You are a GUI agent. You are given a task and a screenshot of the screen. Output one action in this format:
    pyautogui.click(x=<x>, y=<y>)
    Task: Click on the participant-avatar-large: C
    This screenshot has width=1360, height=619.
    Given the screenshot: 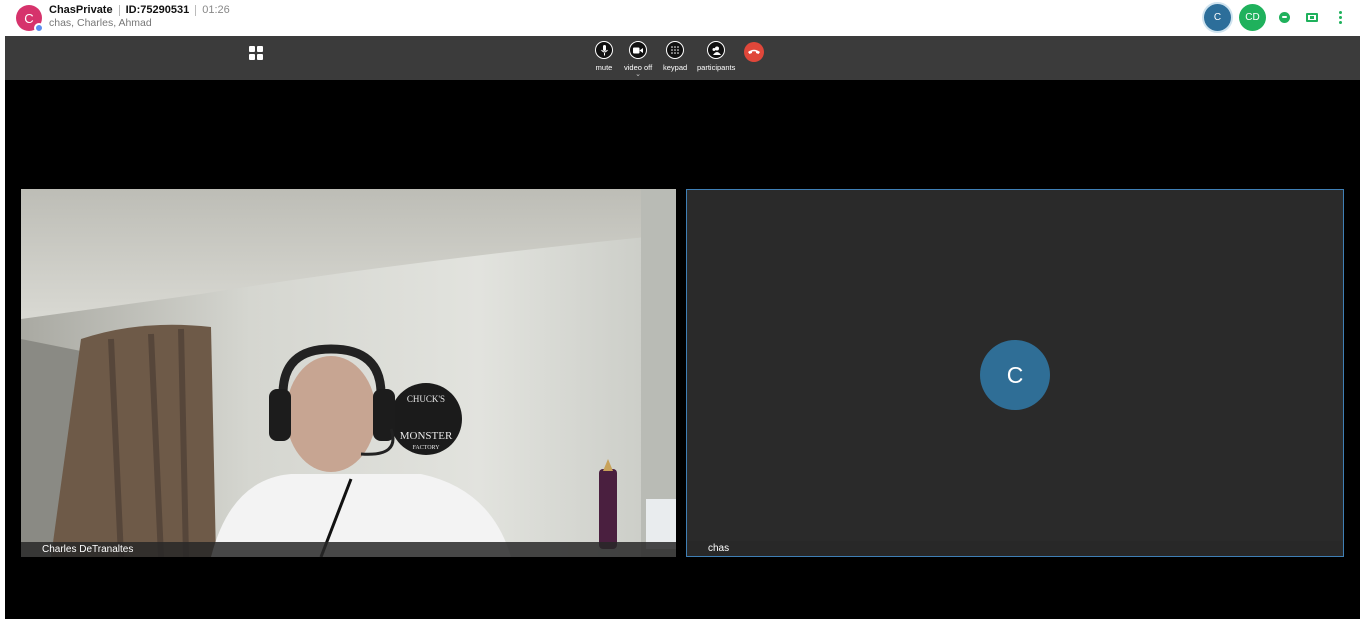 What is the action you would take?
    pyautogui.click(x=1015, y=375)
    